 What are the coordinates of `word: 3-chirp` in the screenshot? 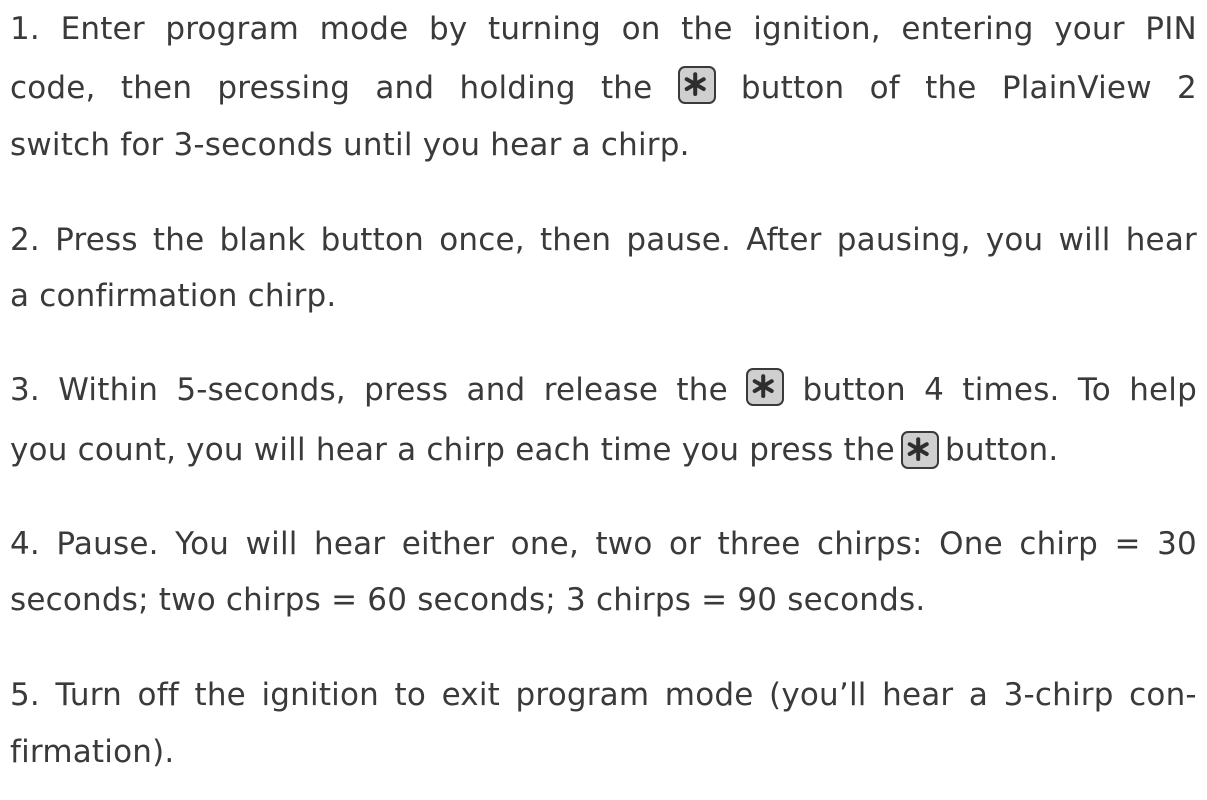 It's located at (1058, 695).